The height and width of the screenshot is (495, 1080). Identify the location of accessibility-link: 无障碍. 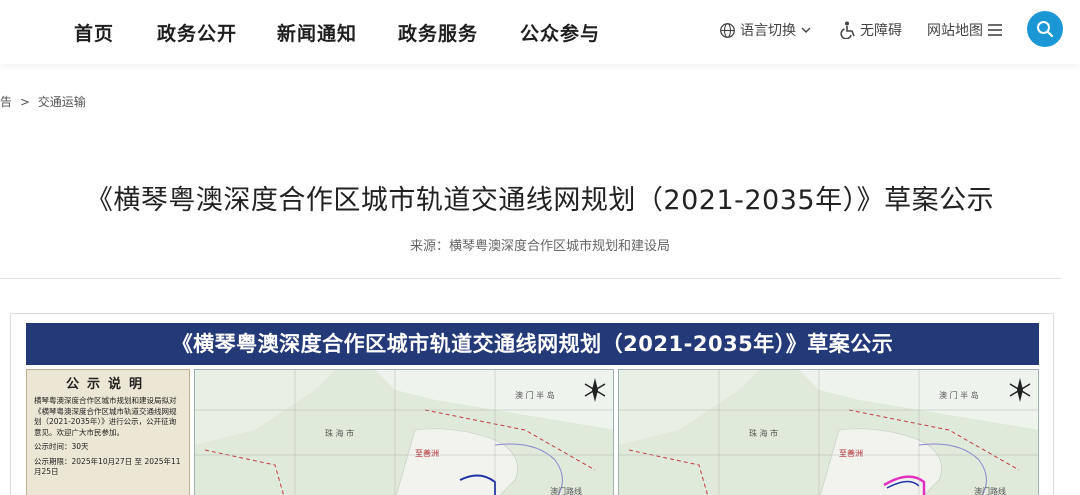
(871, 30).